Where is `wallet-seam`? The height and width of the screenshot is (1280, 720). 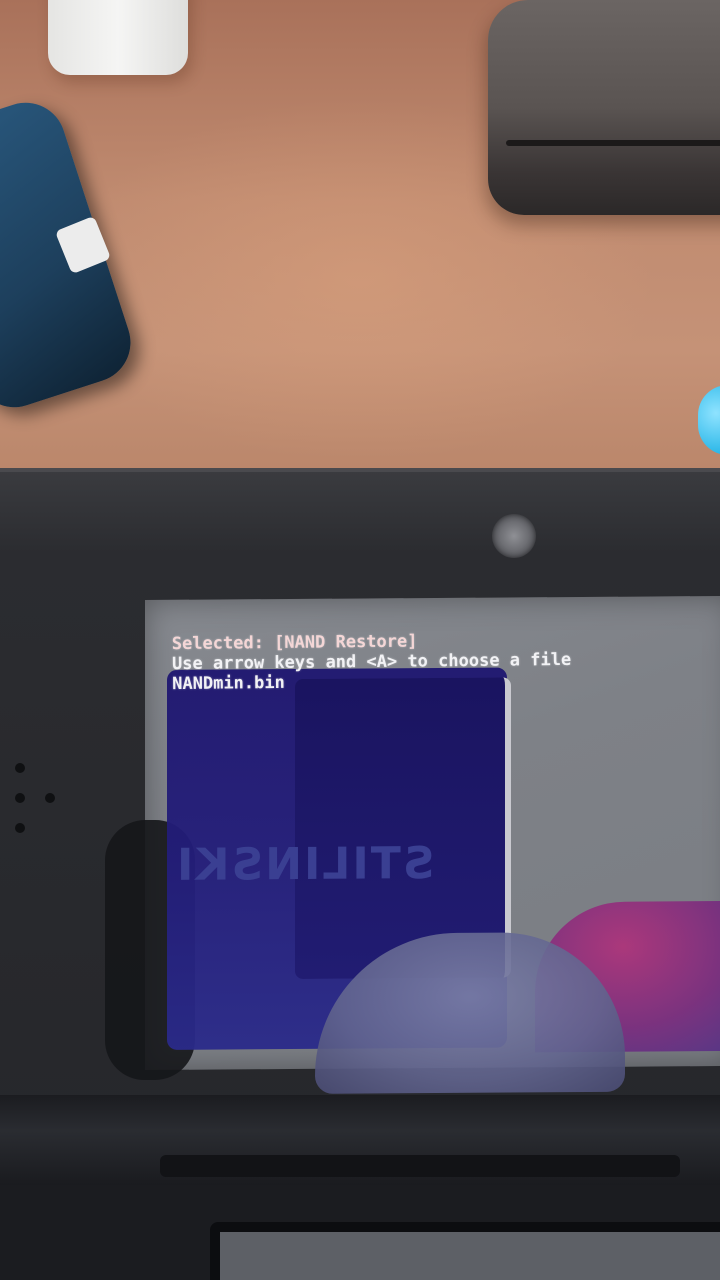
wallet-seam is located at coordinates (613, 143).